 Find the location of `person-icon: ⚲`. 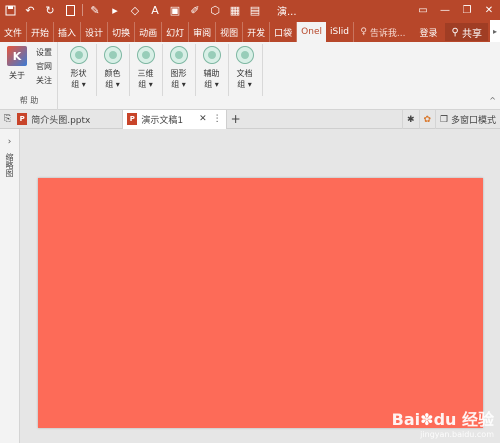

person-icon: ⚲ is located at coordinates (456, 32).